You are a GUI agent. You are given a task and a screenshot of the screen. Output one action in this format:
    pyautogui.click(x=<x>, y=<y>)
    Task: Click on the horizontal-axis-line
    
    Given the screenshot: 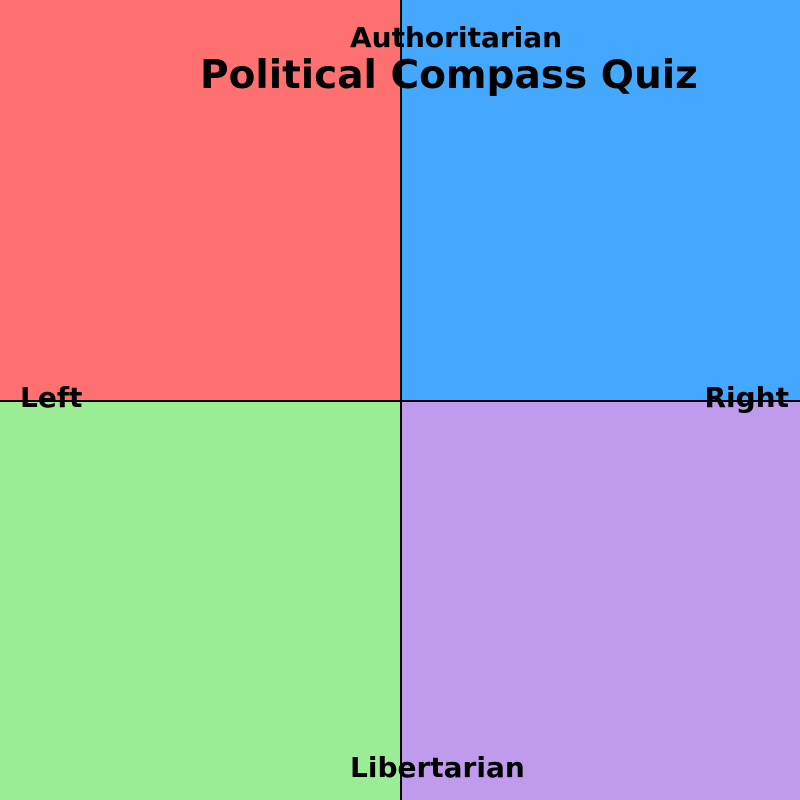 What is the action you would take?
    pyautogui.click(x=400, y=401)
    